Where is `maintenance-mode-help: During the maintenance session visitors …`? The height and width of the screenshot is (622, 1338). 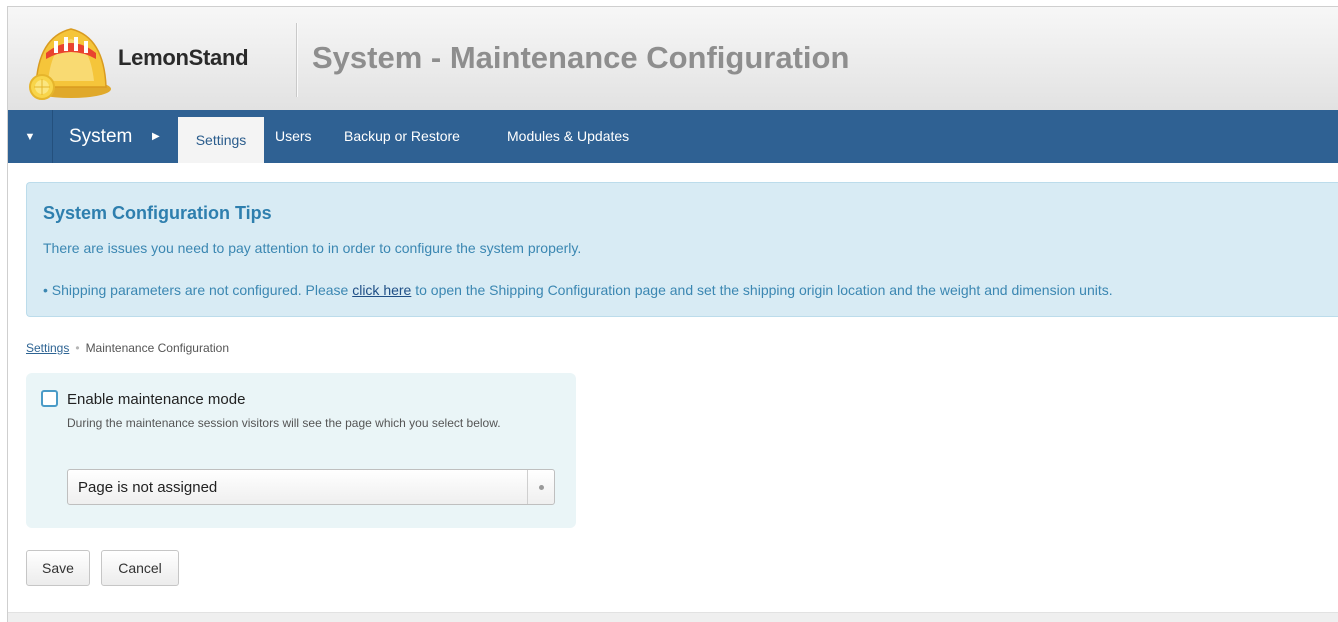
maintenance-mode-help: During the maintenance session visitors … is located at coordinates (284, 423).